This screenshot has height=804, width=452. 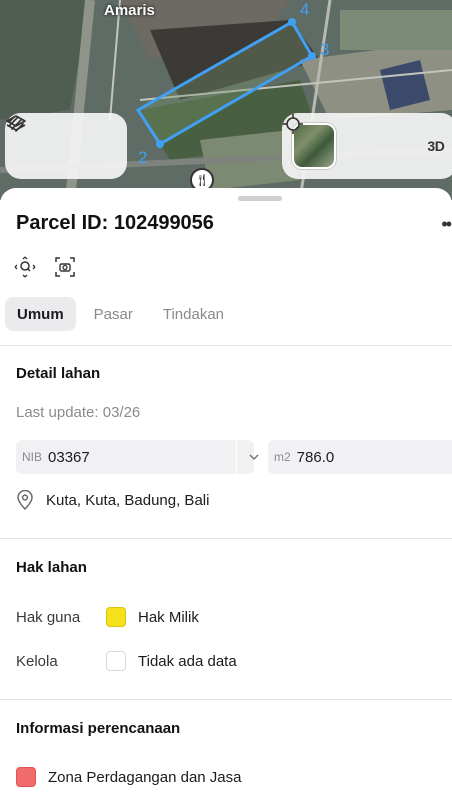 I want to click on more-dots-icon: ••, so click(x=446, y=224).